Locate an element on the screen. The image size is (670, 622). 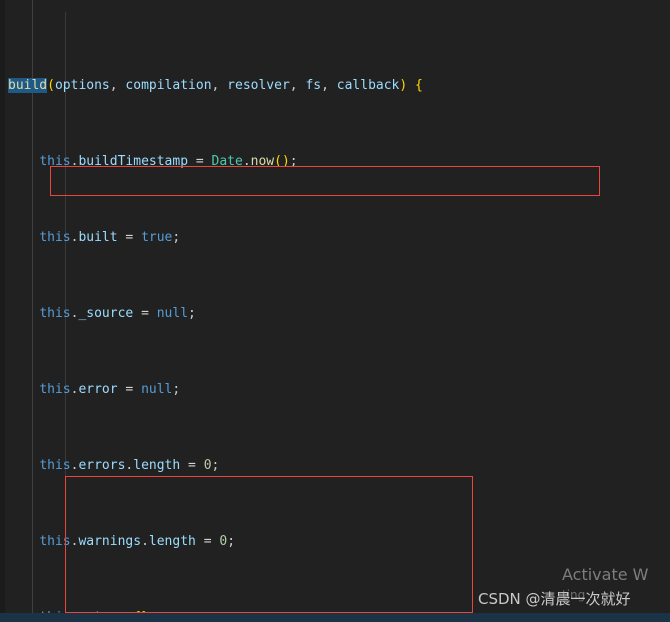
bottom-highlight-strip is located at coordinates (335, 617).